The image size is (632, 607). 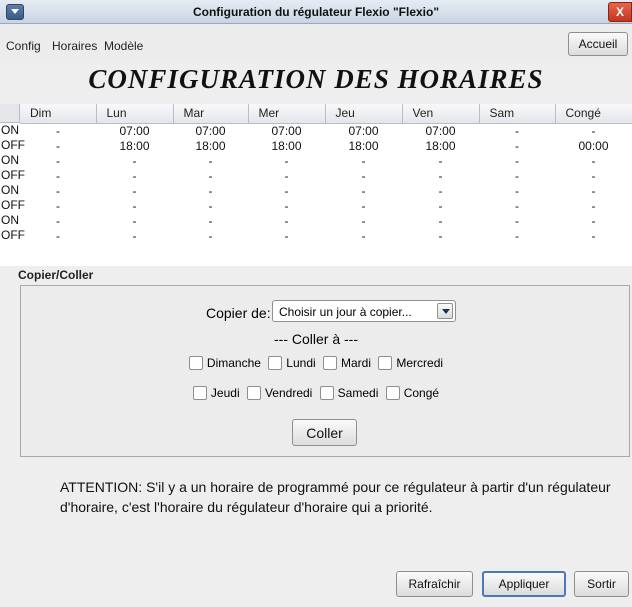 What do you see at coordinates (593, 145) in the screenshot?
I see `schedule-cell: 00:00` at bounding box center [593, 145].